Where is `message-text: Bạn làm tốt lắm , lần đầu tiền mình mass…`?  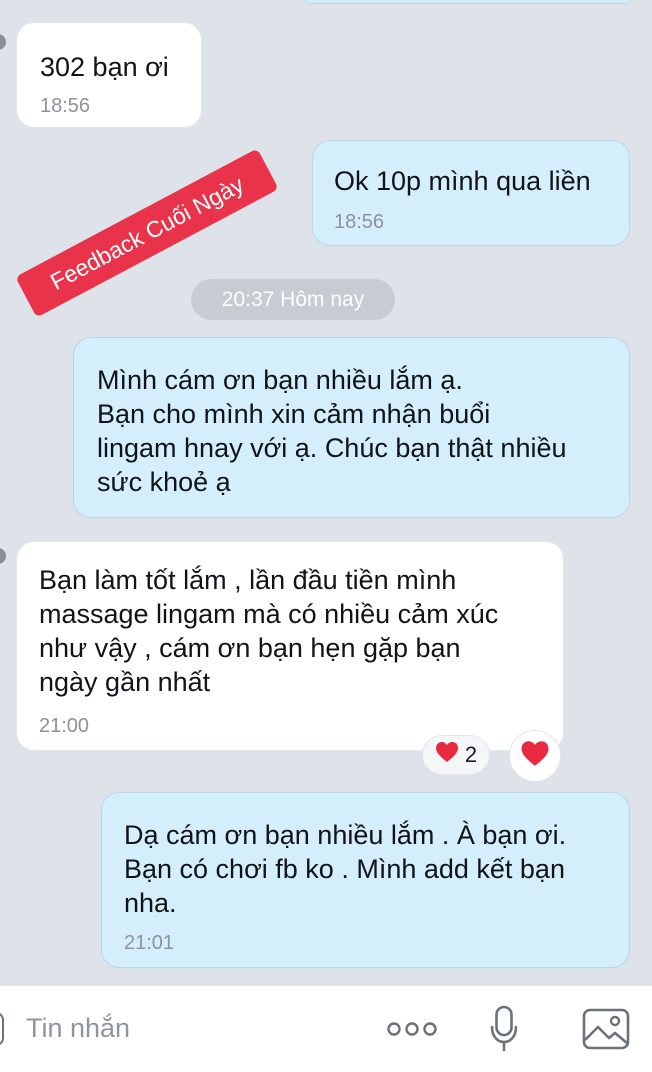
message-text: Bạn làm tốt lắm , lần đầu tiền mình mass… is located at coordinates (269, 631).